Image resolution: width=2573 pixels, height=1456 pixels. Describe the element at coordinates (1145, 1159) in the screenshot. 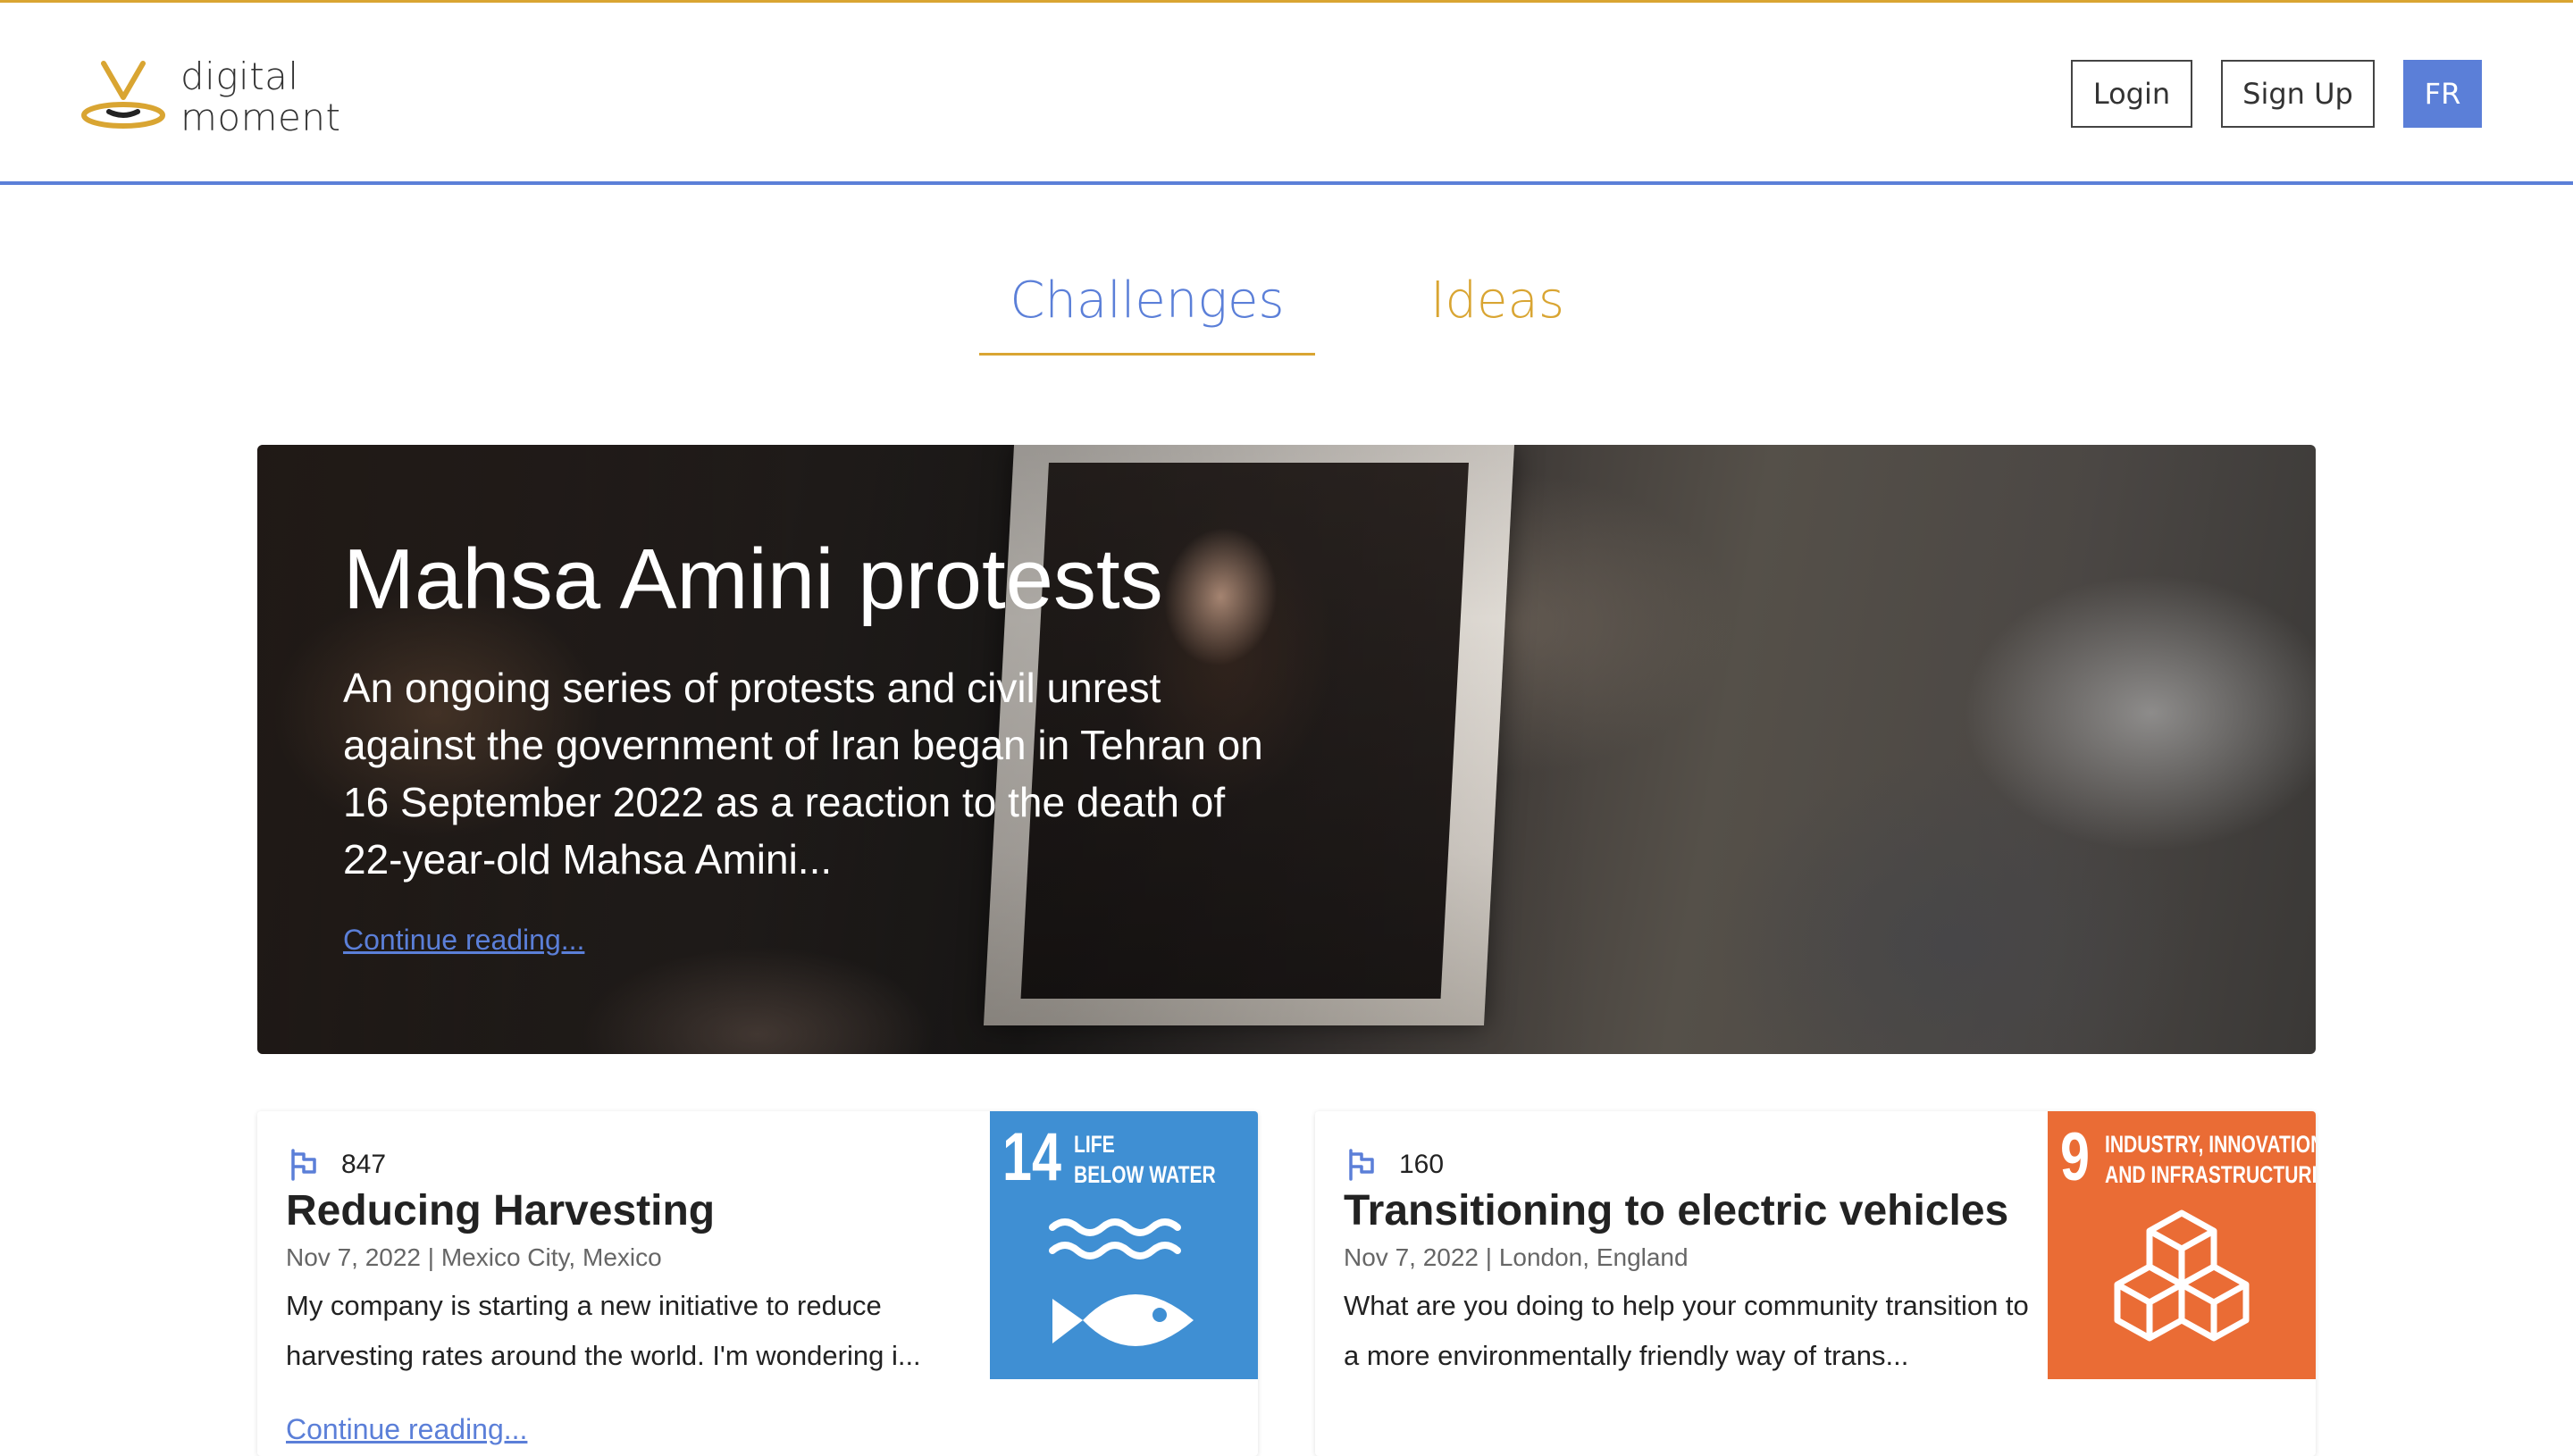

I see `sdg-label: LIFE BELOW WATER` at that location.